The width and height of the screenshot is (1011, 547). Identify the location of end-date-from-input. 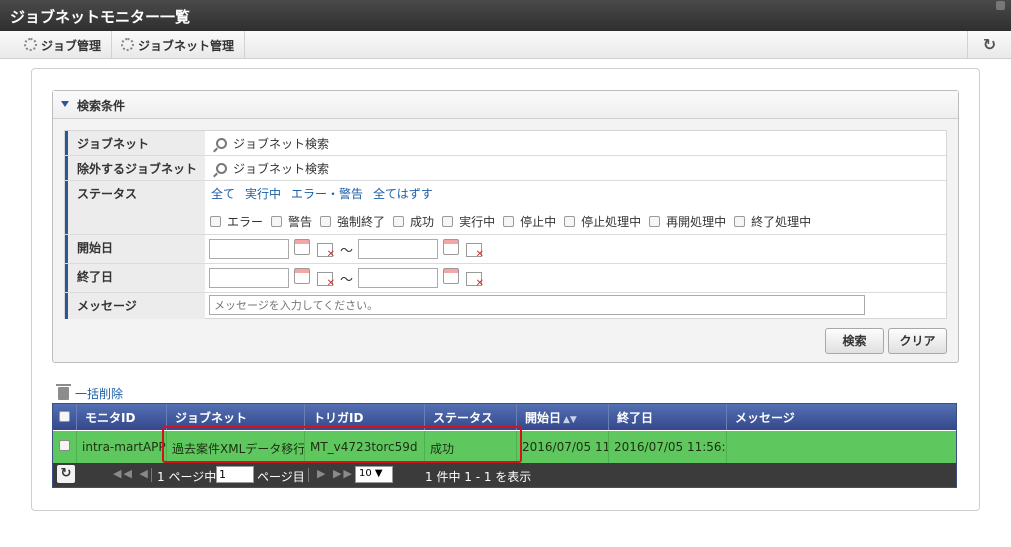
(249, 278).